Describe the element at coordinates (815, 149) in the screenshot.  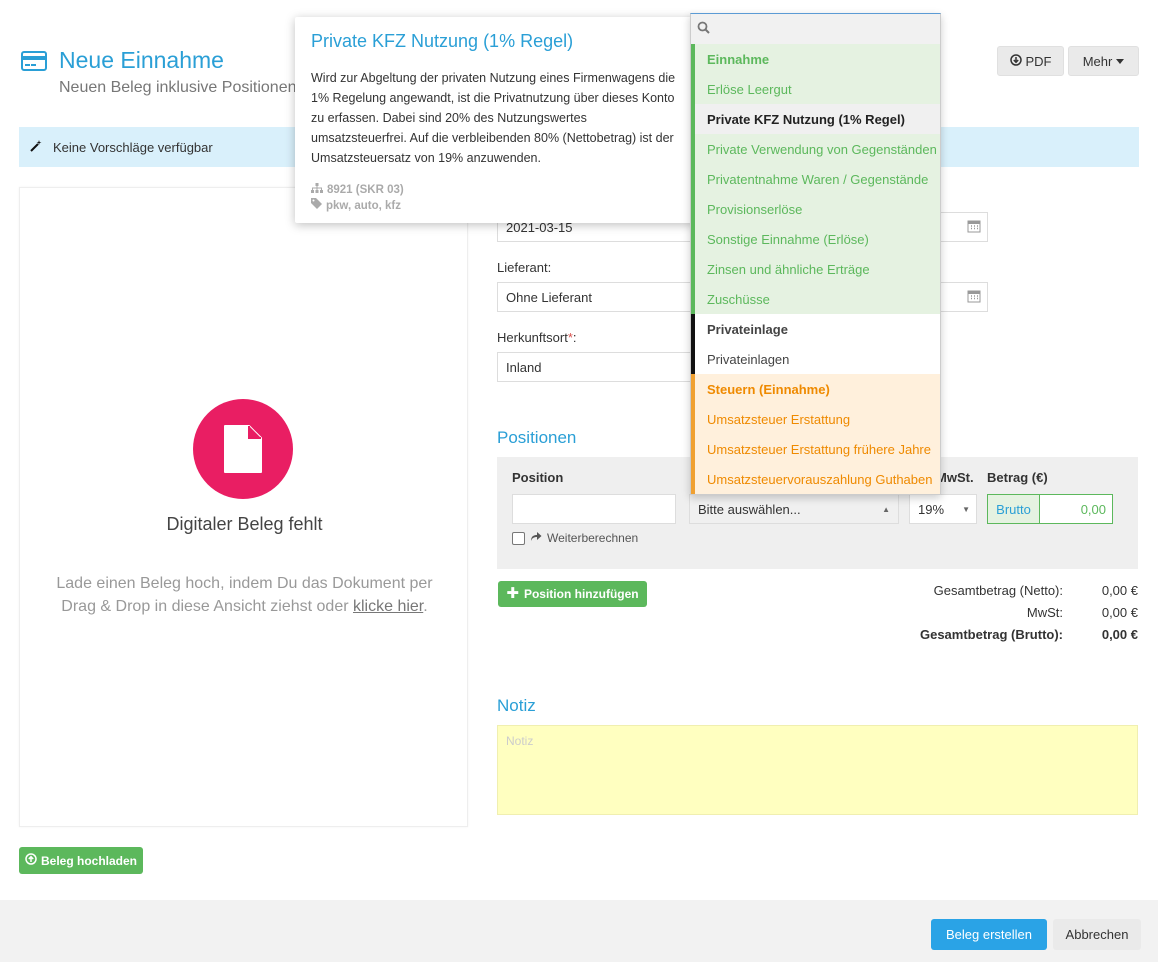
I see `dropdown-item: Private Verwendung von Gegenständen` at that location.